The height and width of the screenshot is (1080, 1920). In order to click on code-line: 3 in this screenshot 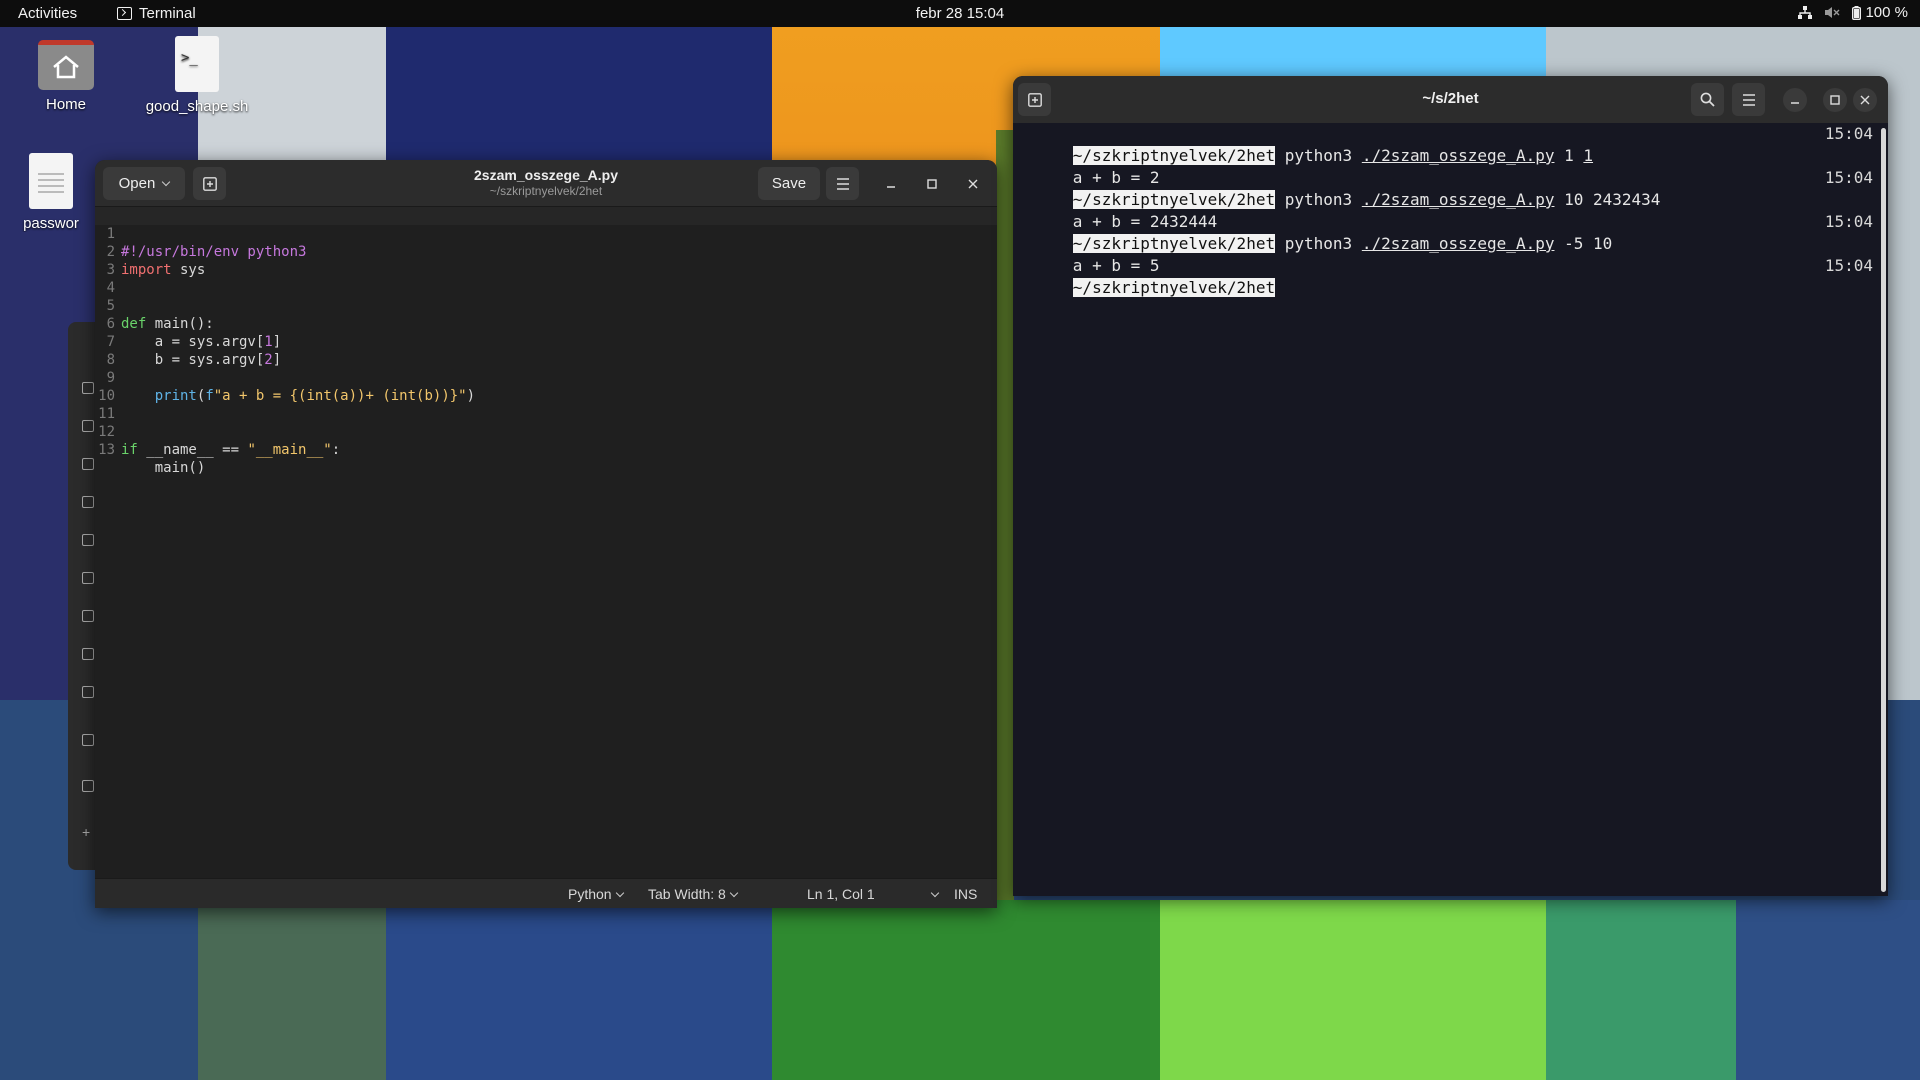, I will do `click(546, 260)`.